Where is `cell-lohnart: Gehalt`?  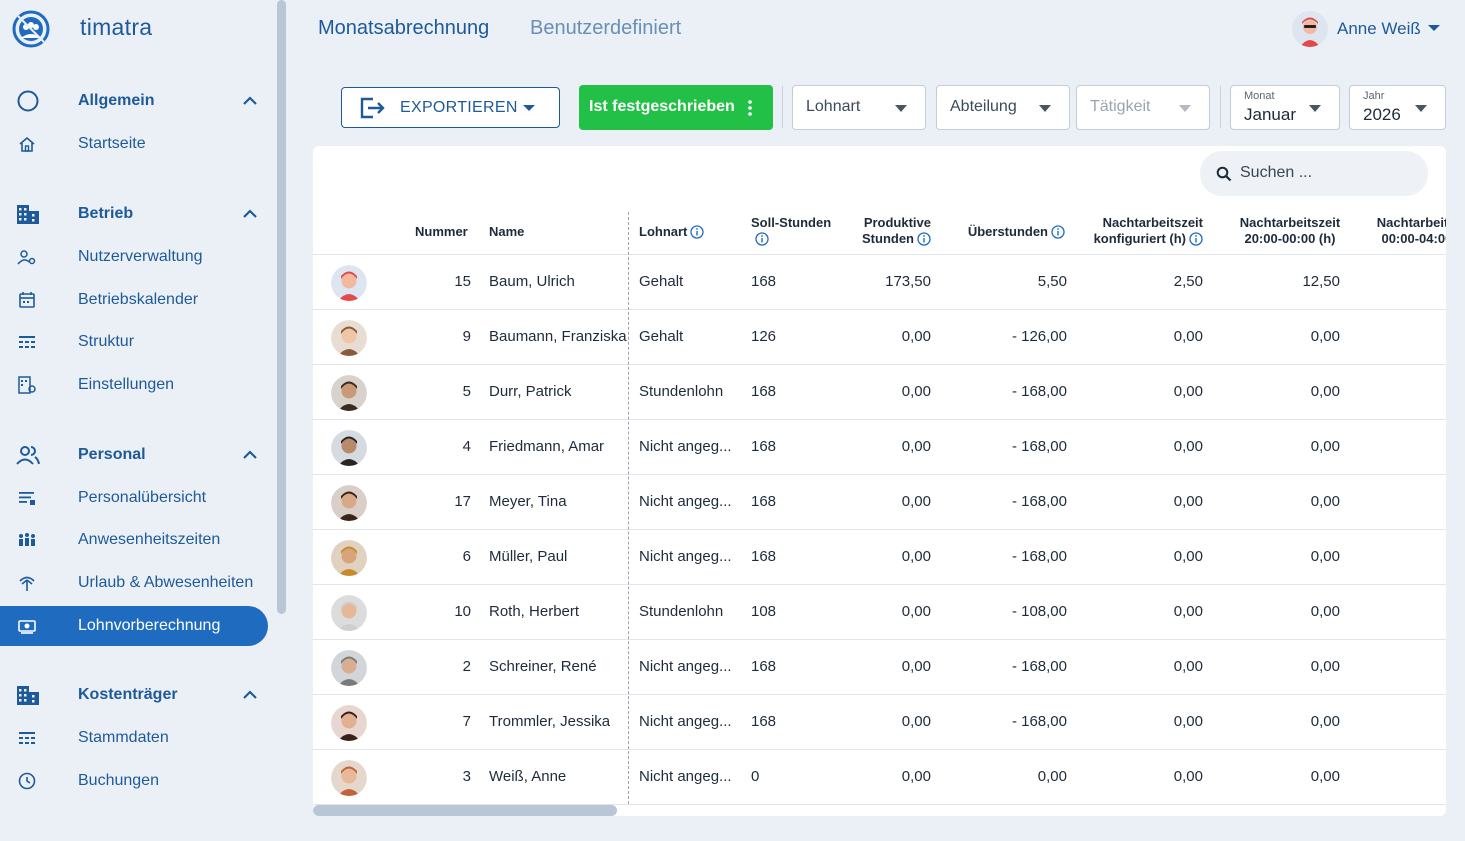
cell-lohnart: Gehalt is located at coordinates (661, 281).